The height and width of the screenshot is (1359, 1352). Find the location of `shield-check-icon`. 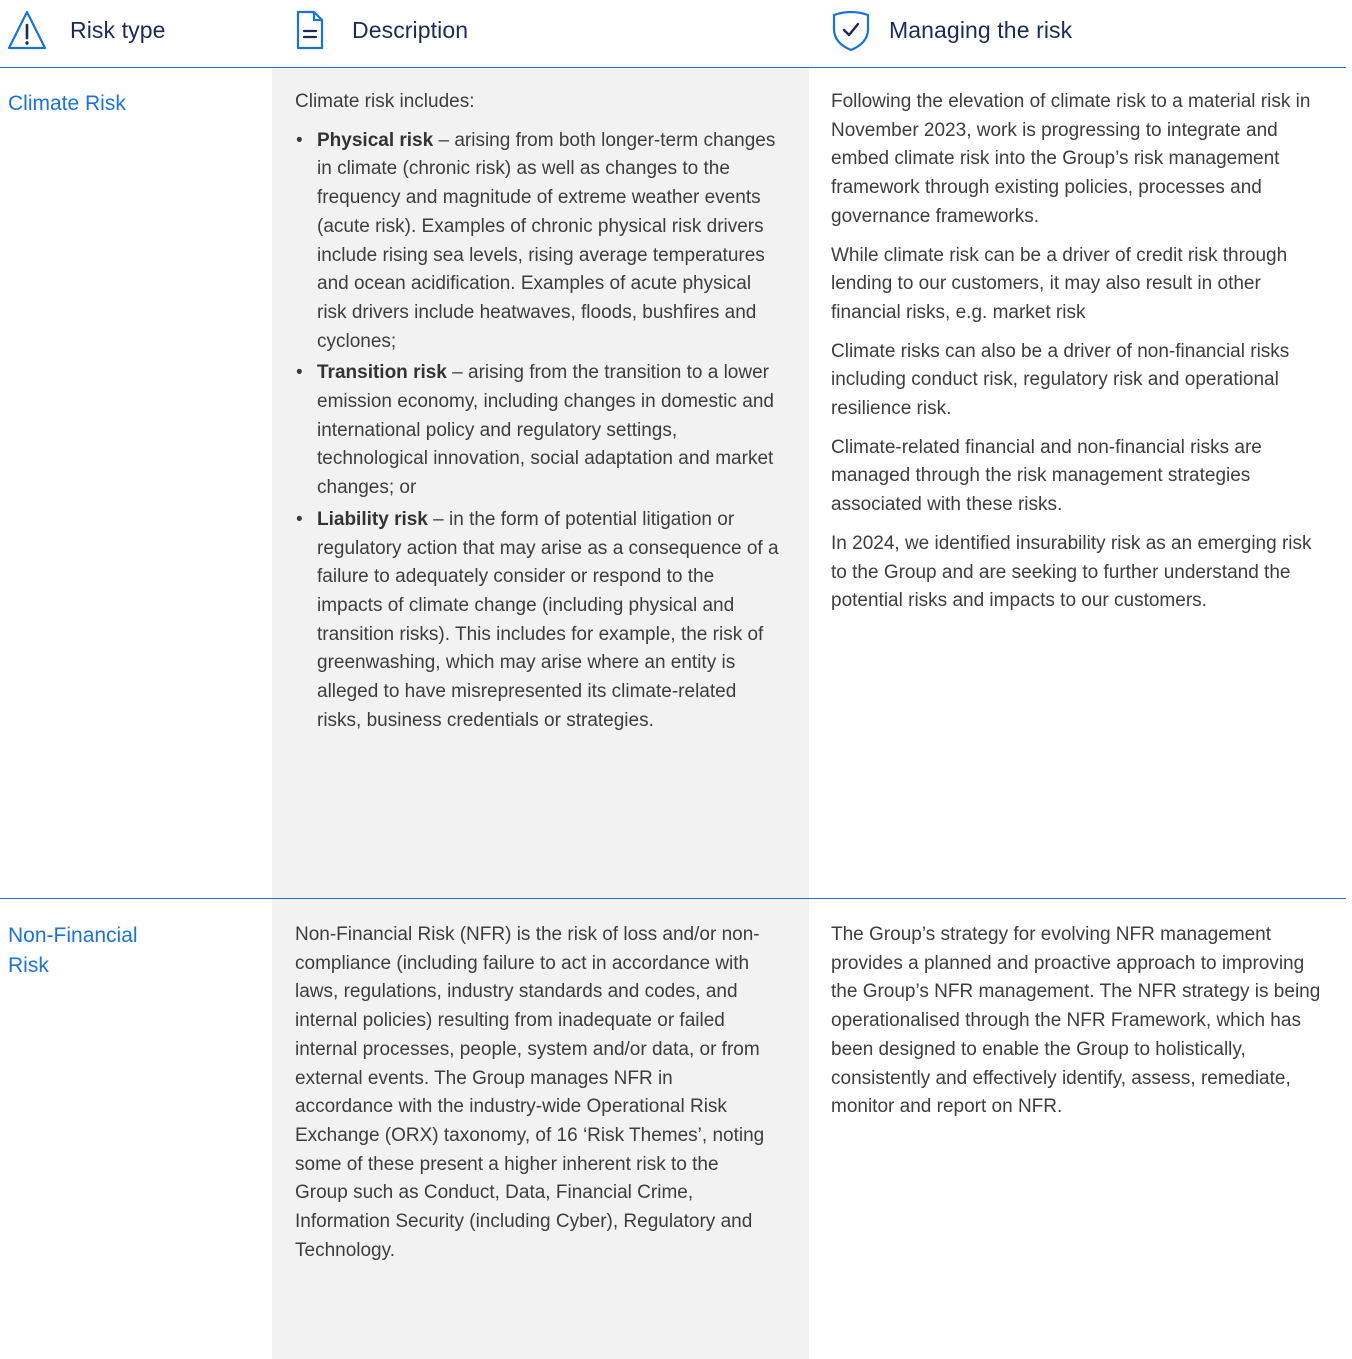

shield-check-icon is located at coordinates (851, 30).